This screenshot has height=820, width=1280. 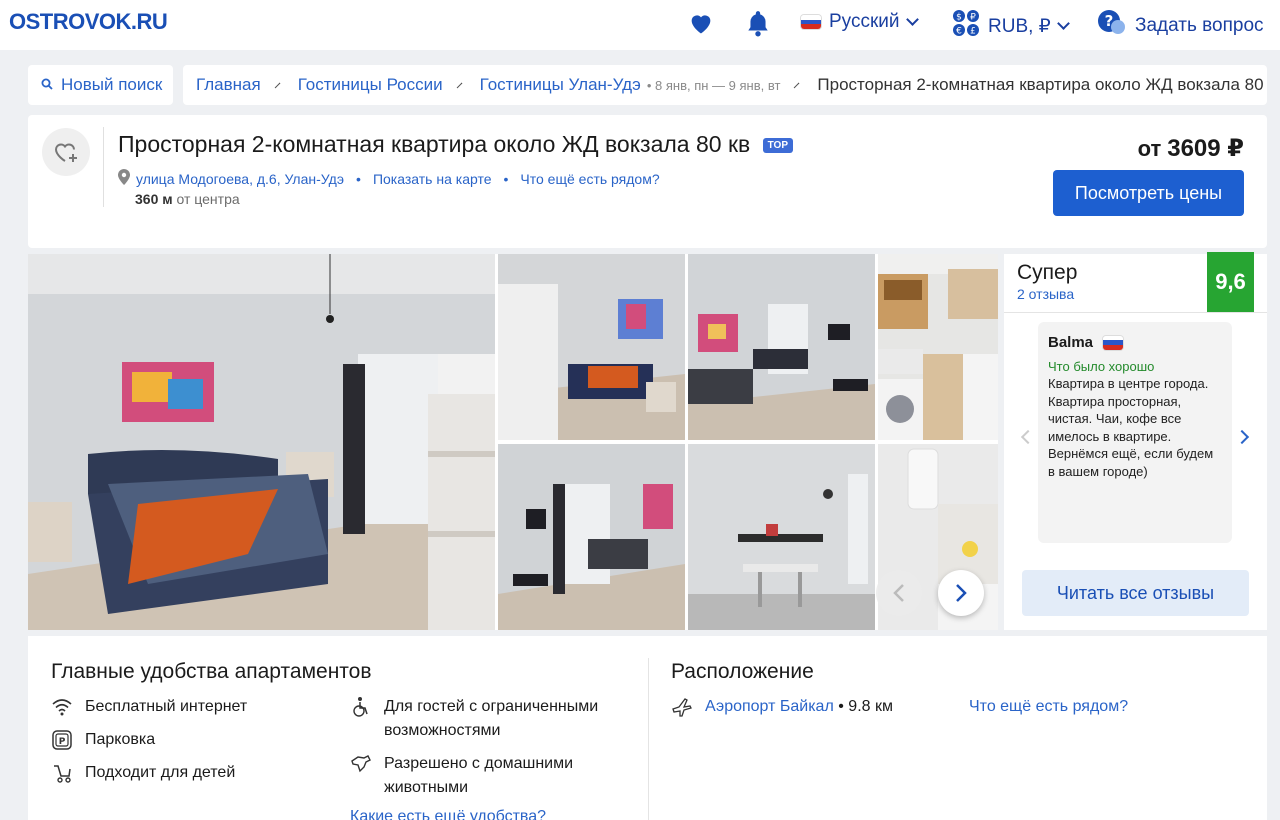 I want to click on rating-score-badge: 9,6, so click(x=1230, y=282).